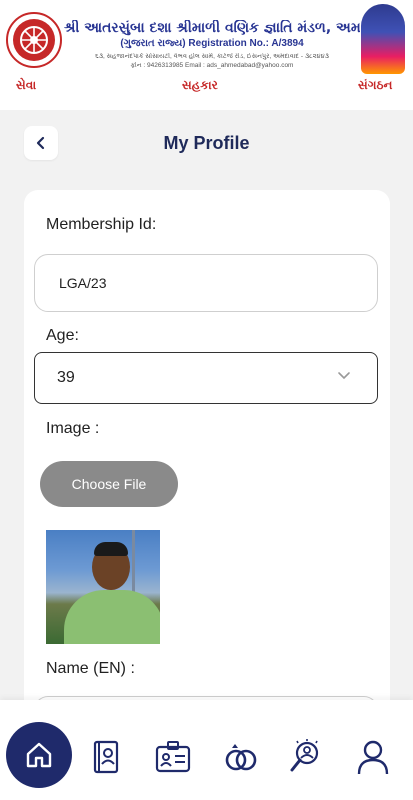  I want to click on age-select: 39, so click(206, 378).